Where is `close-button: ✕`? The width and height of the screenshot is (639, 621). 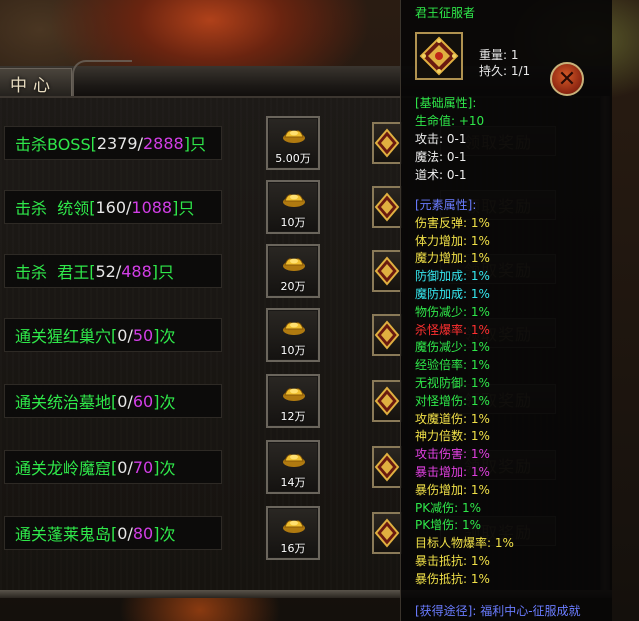 close-button: ✕ is located at coordinates (567, 79).